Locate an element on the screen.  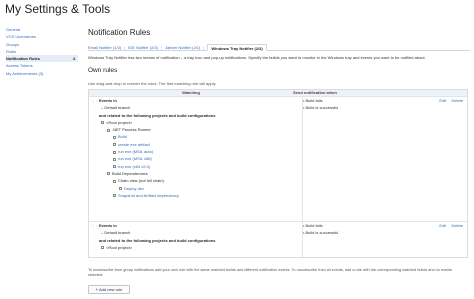
sidebar-item-access-tokens: Access Tokens is located at coordinates (42, 65).